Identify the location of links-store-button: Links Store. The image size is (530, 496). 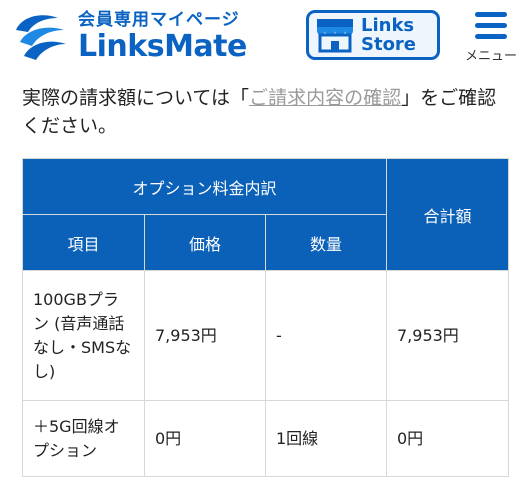
(373, 35).